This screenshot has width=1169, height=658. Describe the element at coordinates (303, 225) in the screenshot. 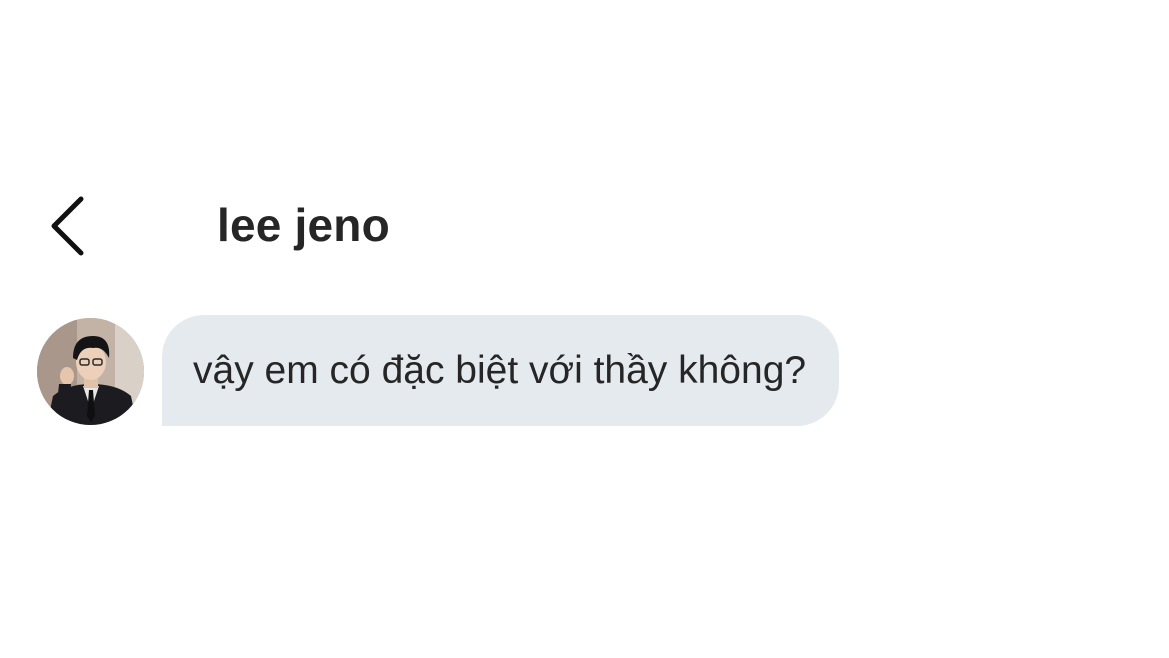

I see `contact-name: lee jeno` at that location.